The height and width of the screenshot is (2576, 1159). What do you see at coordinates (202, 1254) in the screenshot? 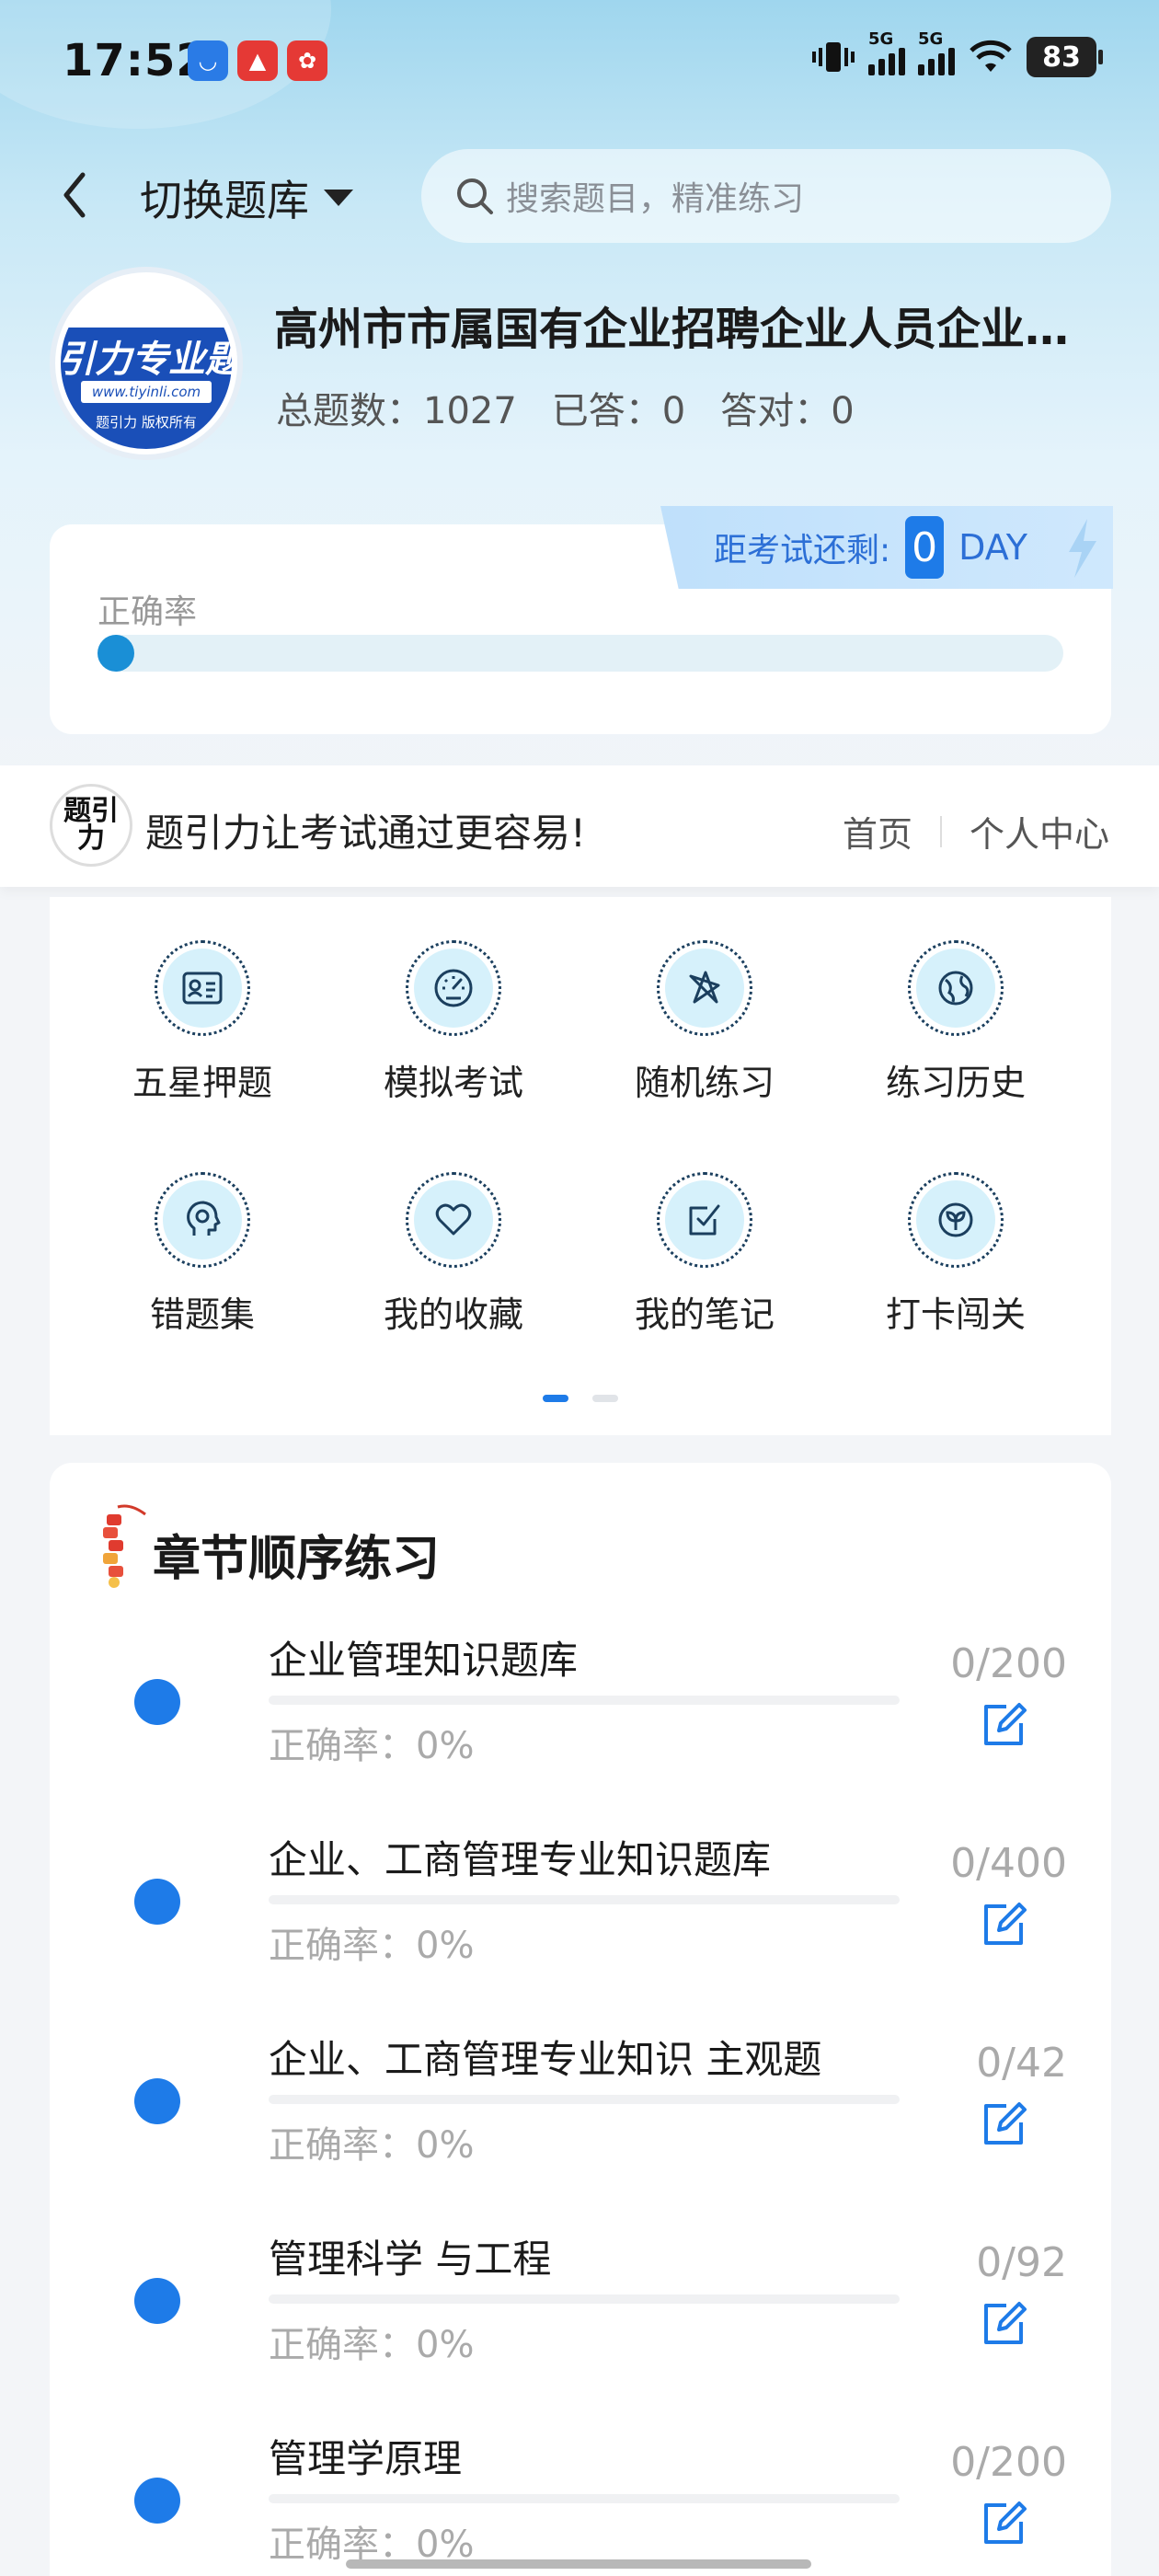
I see `feature-wrong-set: 错题集` at bounding box center [202, 1254].